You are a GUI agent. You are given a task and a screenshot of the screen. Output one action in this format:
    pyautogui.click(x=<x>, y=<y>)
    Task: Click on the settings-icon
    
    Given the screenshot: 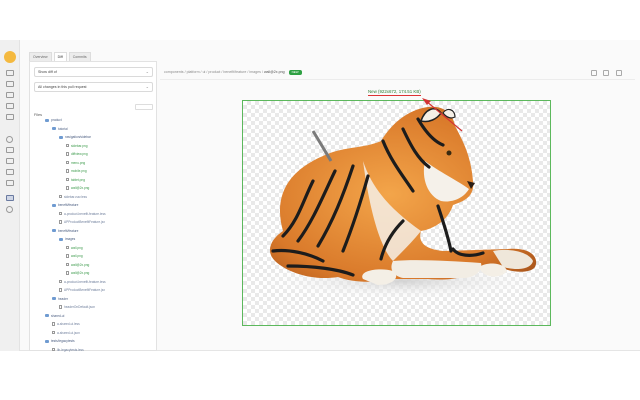 What is the action you would take?
    pyautogui.click(x=9, y=209)
    